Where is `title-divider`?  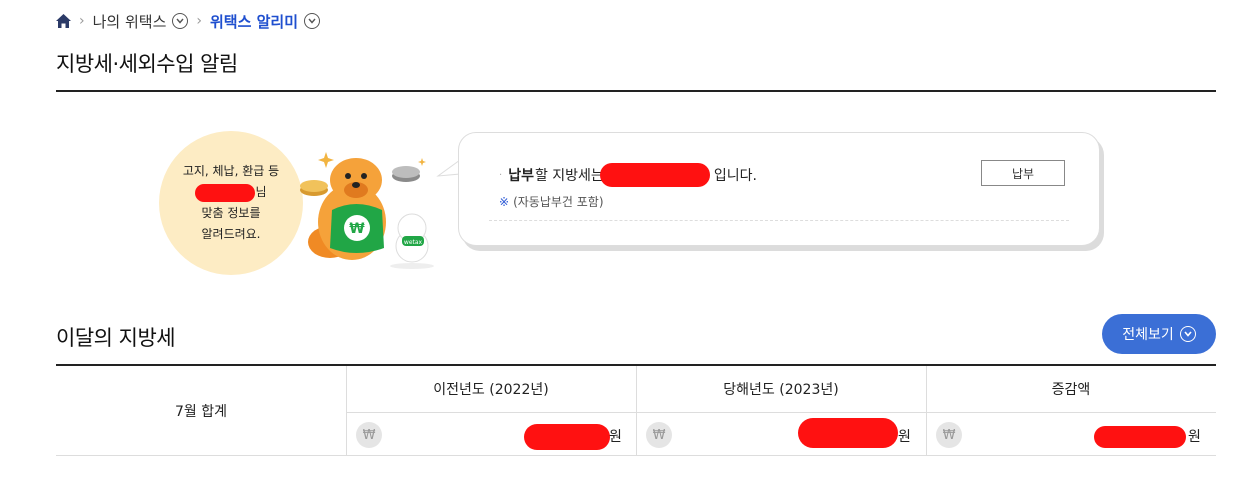 title-divider is located at coordinates (636, 91).